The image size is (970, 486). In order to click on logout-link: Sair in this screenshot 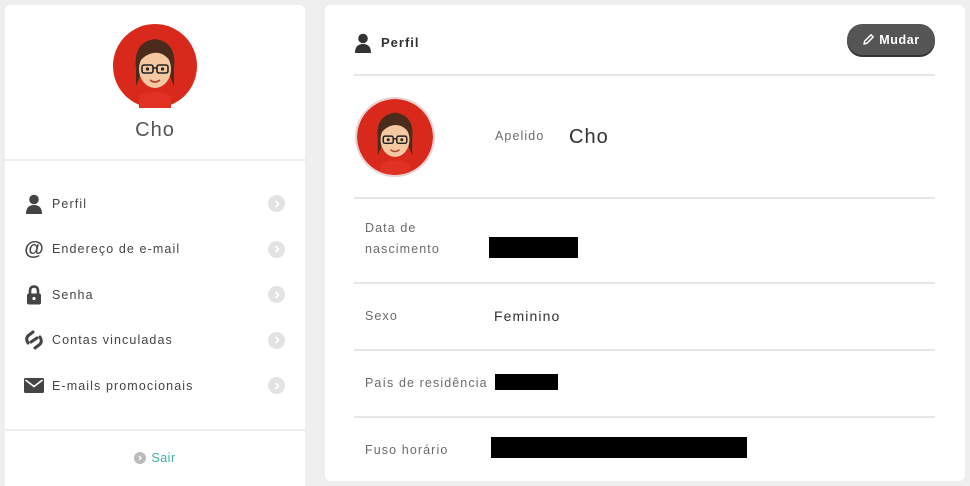, I will do `click(155, 458)`.